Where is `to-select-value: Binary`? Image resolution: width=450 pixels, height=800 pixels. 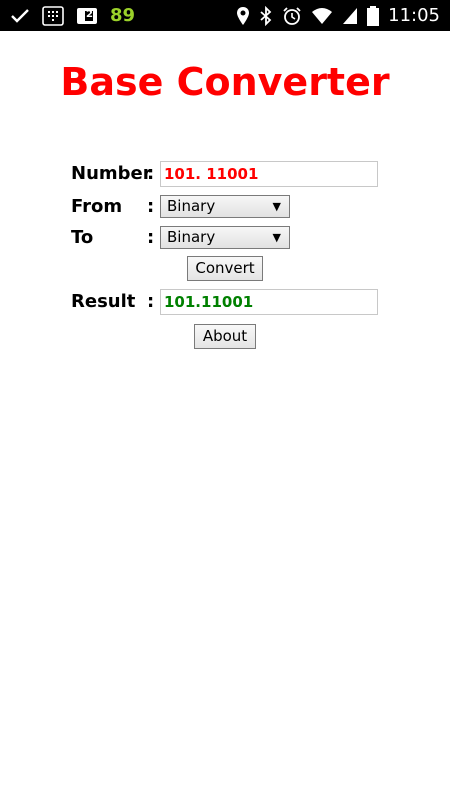
to-select-value: Binary is located at coordinates (191, 237).